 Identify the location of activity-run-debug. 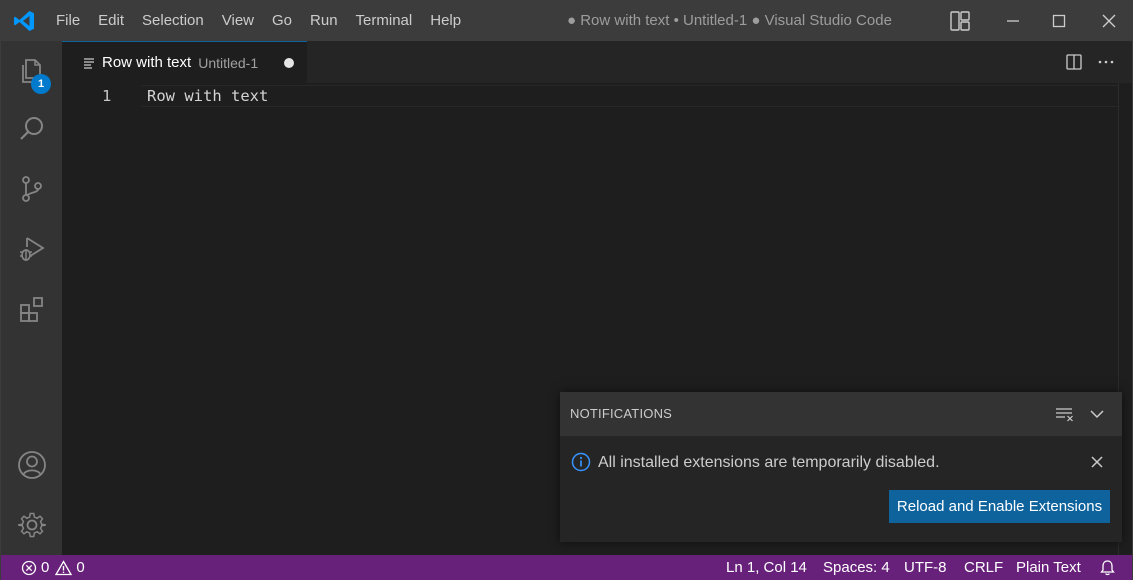
(31, 249).